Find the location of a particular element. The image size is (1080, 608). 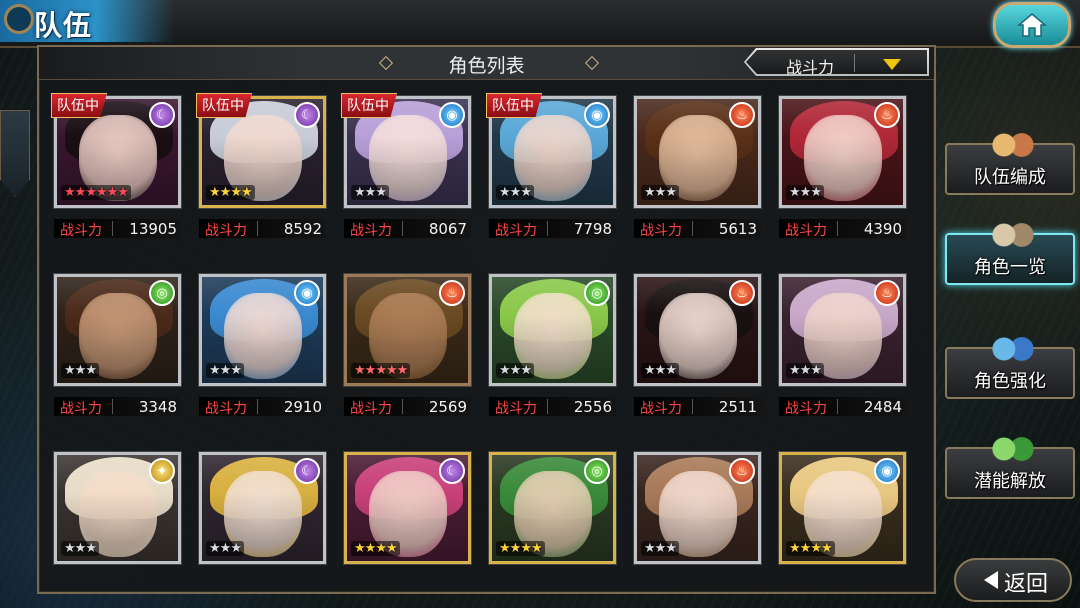

home-button is located at coordinates (1032, 25).